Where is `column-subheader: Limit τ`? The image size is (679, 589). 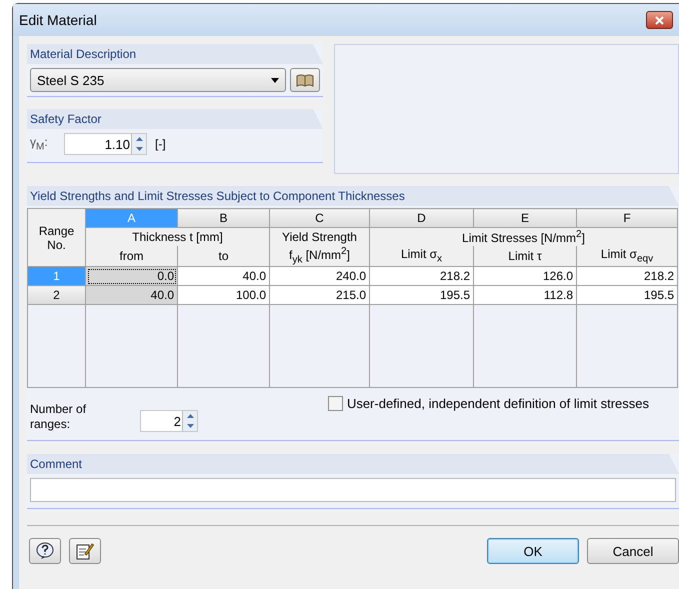 column-subheader: Limit τ is located at coordinates (525, 256).